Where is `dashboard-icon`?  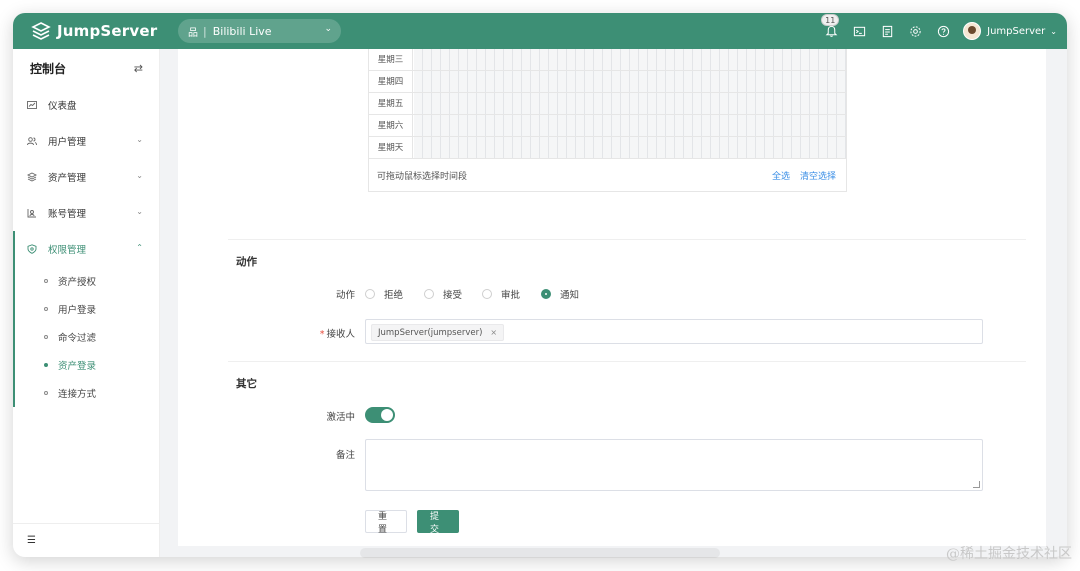
dashboard-icon is located at coordinates (32, 105).